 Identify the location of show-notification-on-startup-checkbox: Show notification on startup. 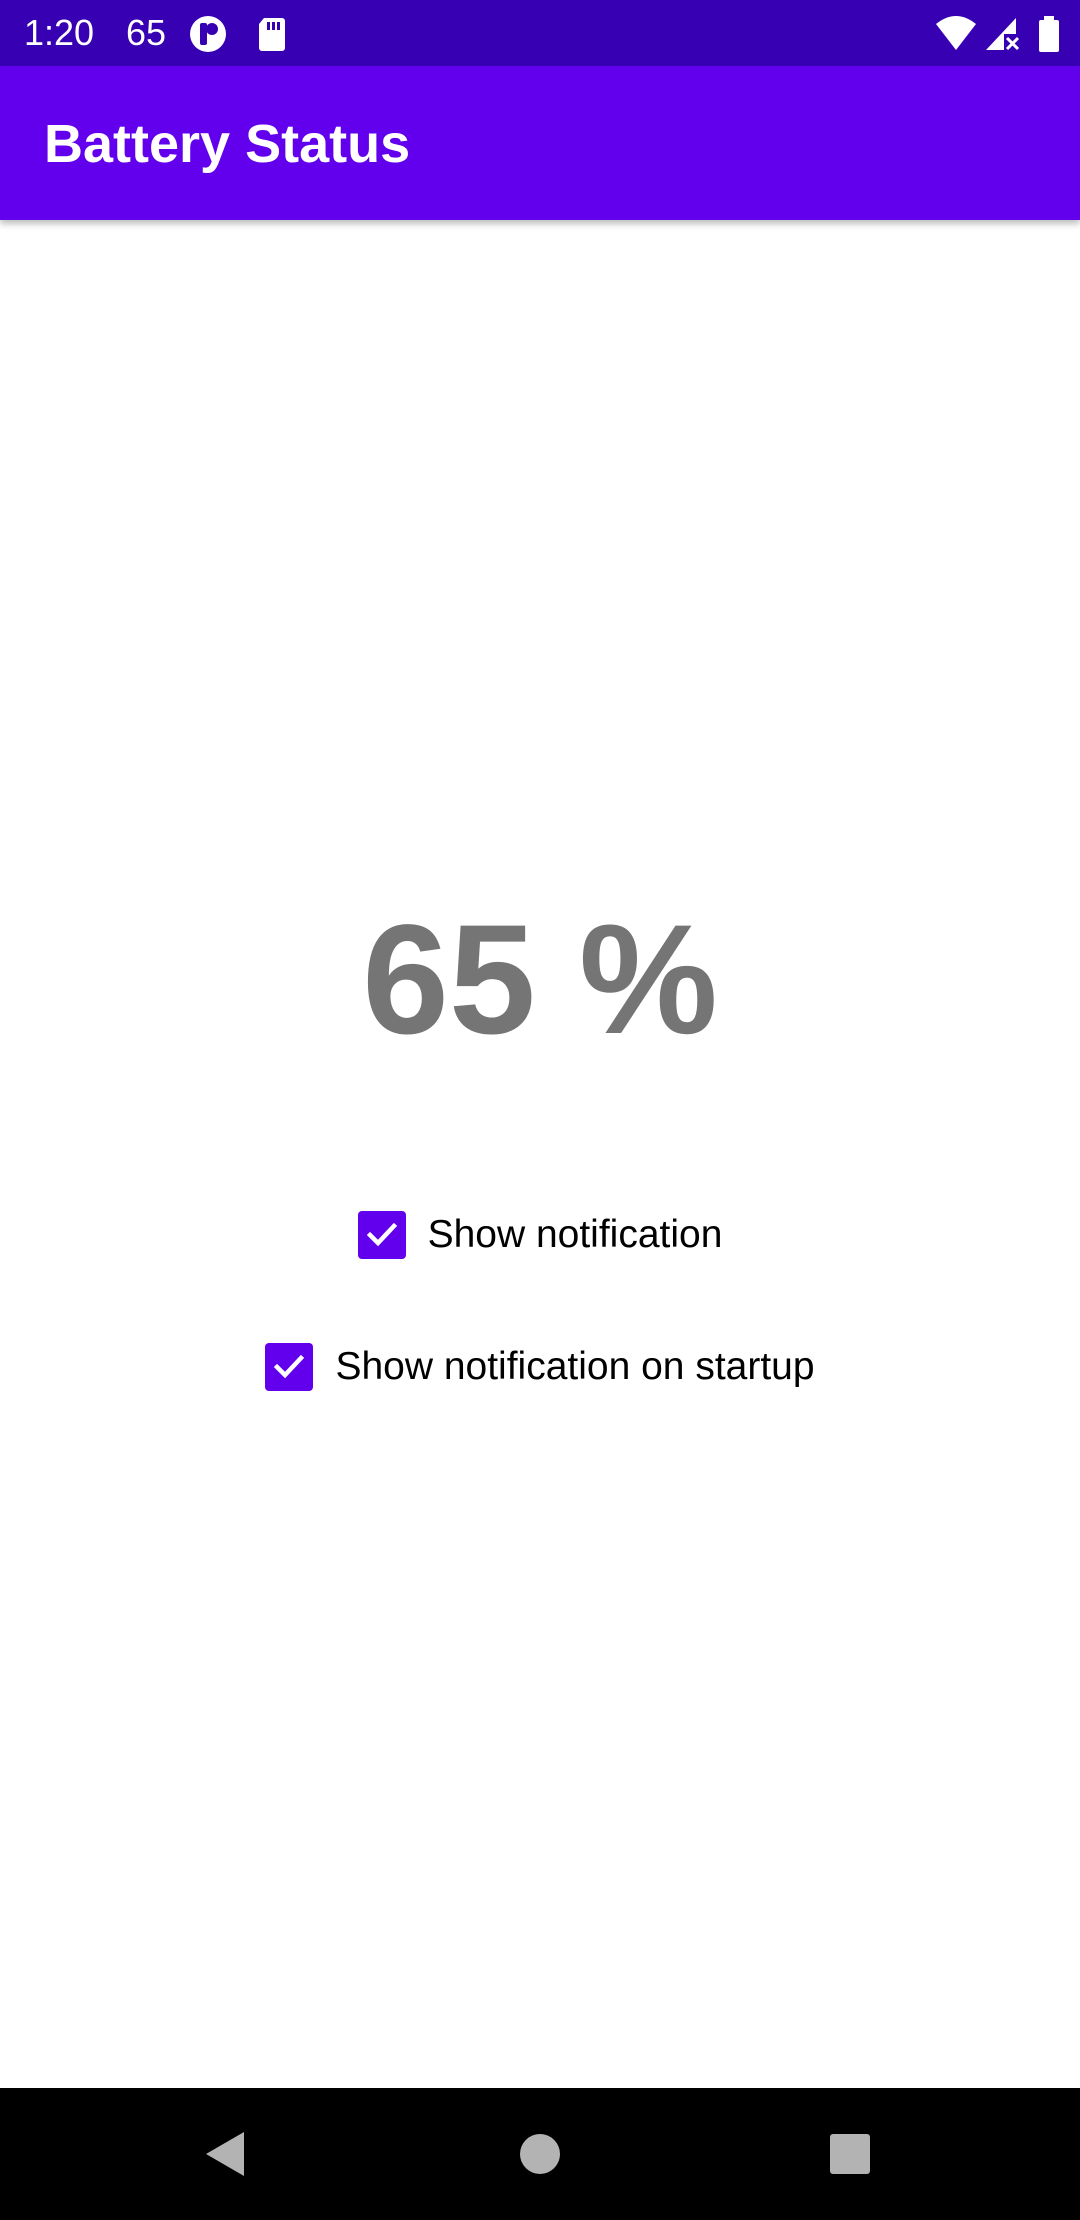
(540, 1367).